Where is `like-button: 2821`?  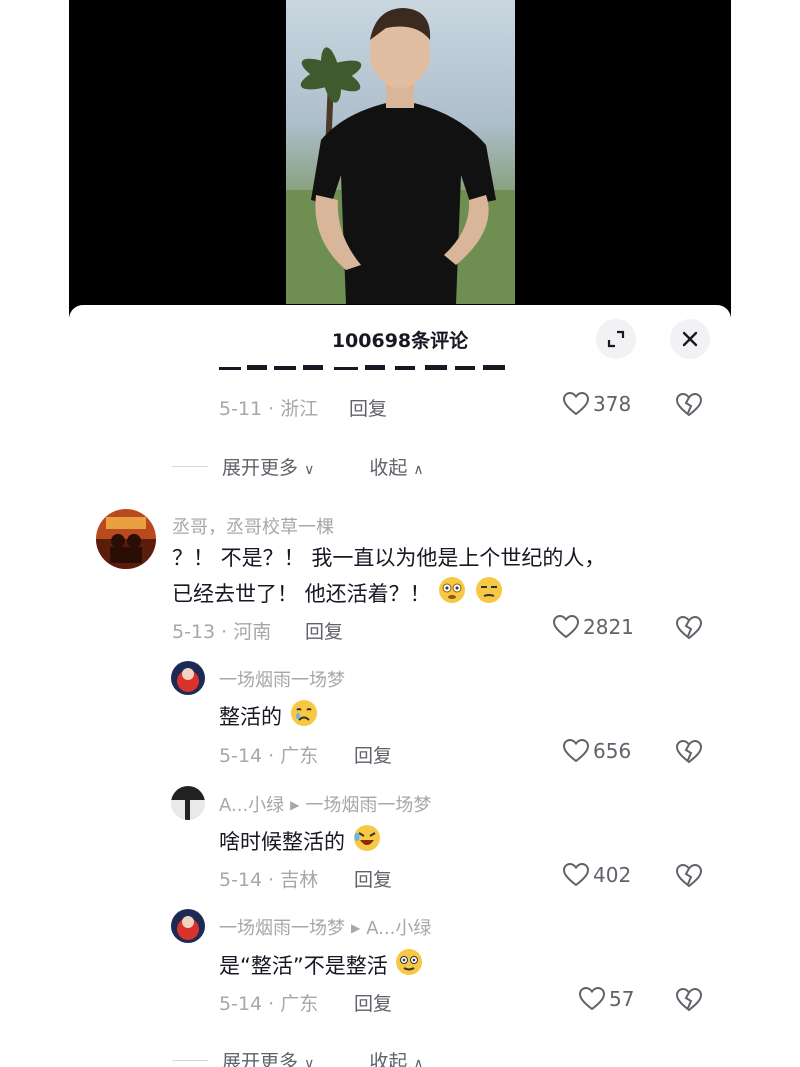
like-button: 2821 is located at coordinates (593, 627).